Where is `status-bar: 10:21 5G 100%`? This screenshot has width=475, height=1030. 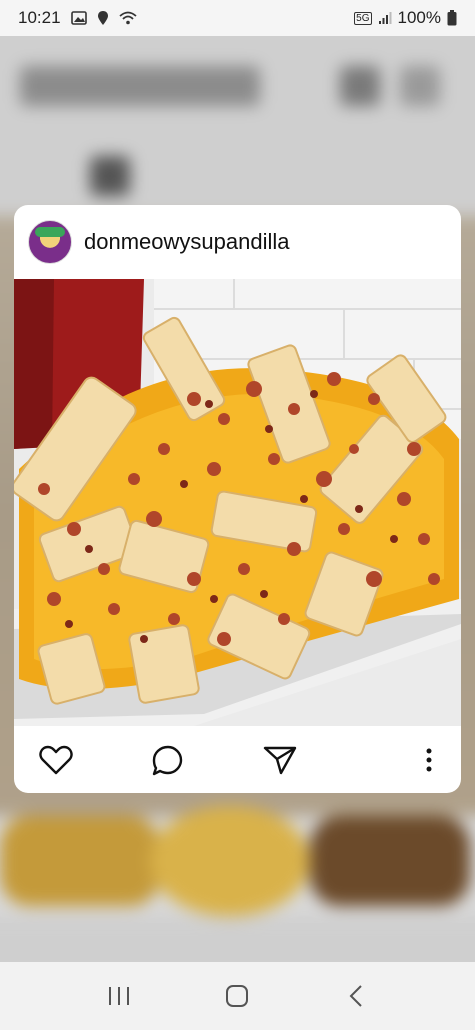
status-bar: 10:21 5G 100% is located at coordinates (237, 18).